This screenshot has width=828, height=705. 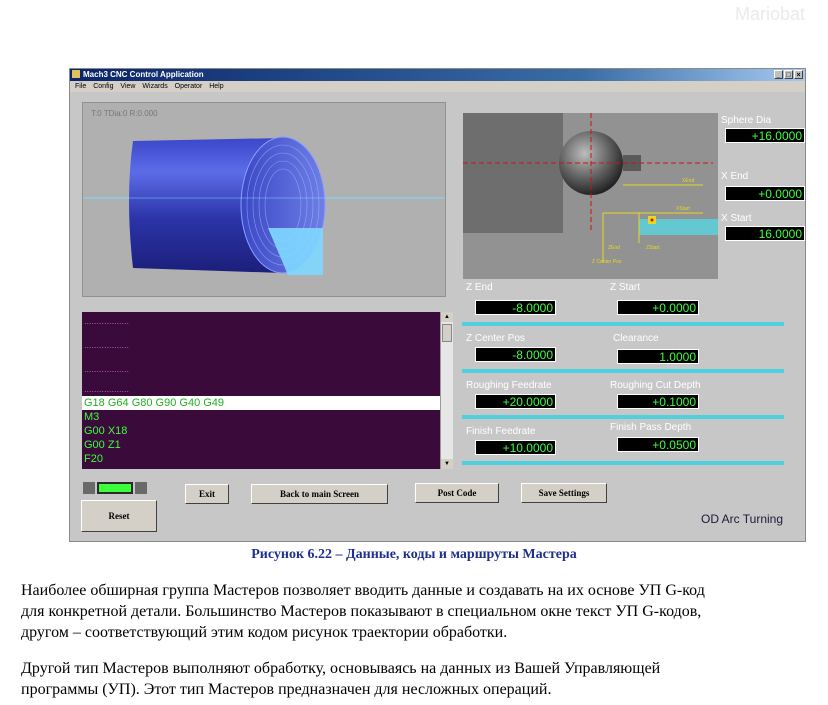 I want to click on exit-button: Exit, so click(x=207, y=494).